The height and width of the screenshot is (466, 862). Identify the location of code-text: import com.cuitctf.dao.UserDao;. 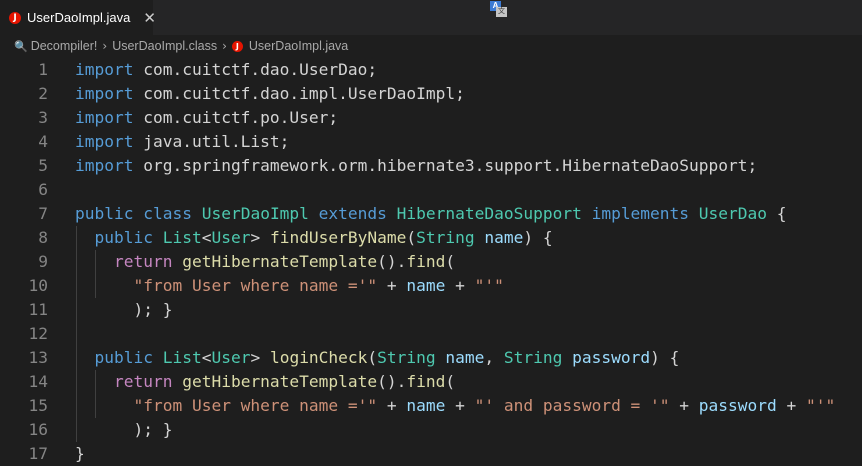
(226, 70).